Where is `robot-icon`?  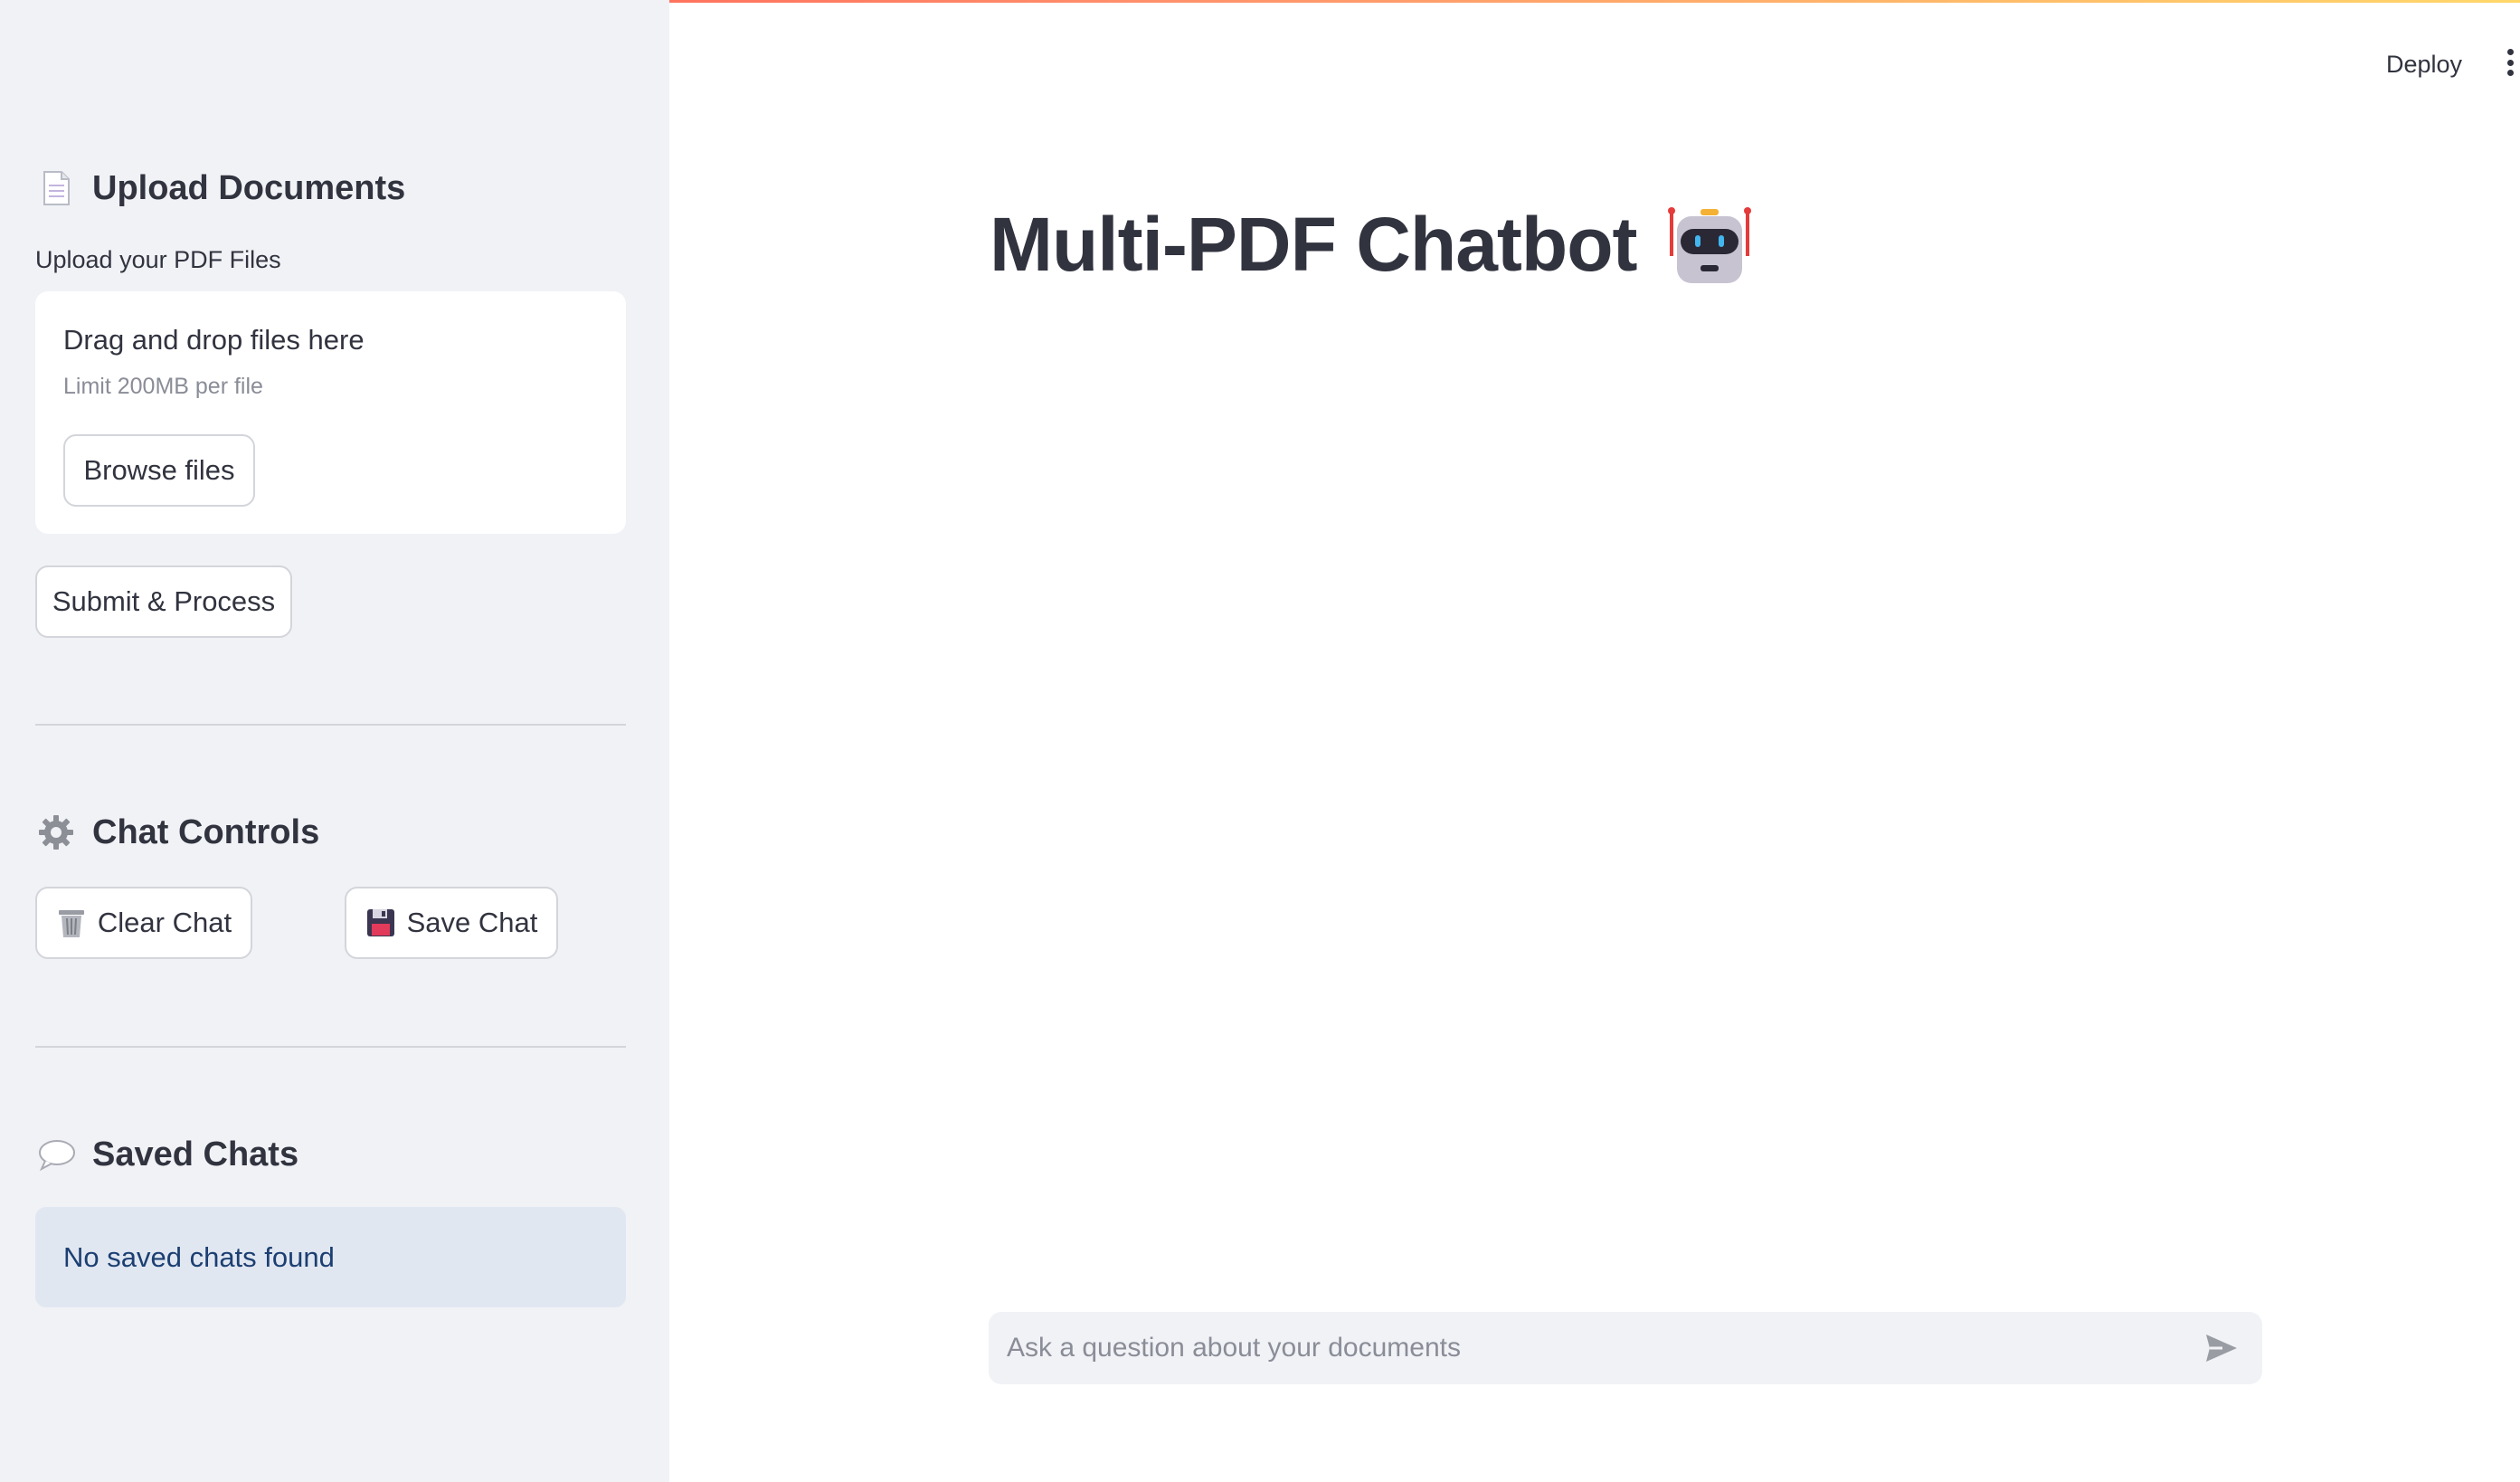 robot-icon is located at coordinates (1709, 245).